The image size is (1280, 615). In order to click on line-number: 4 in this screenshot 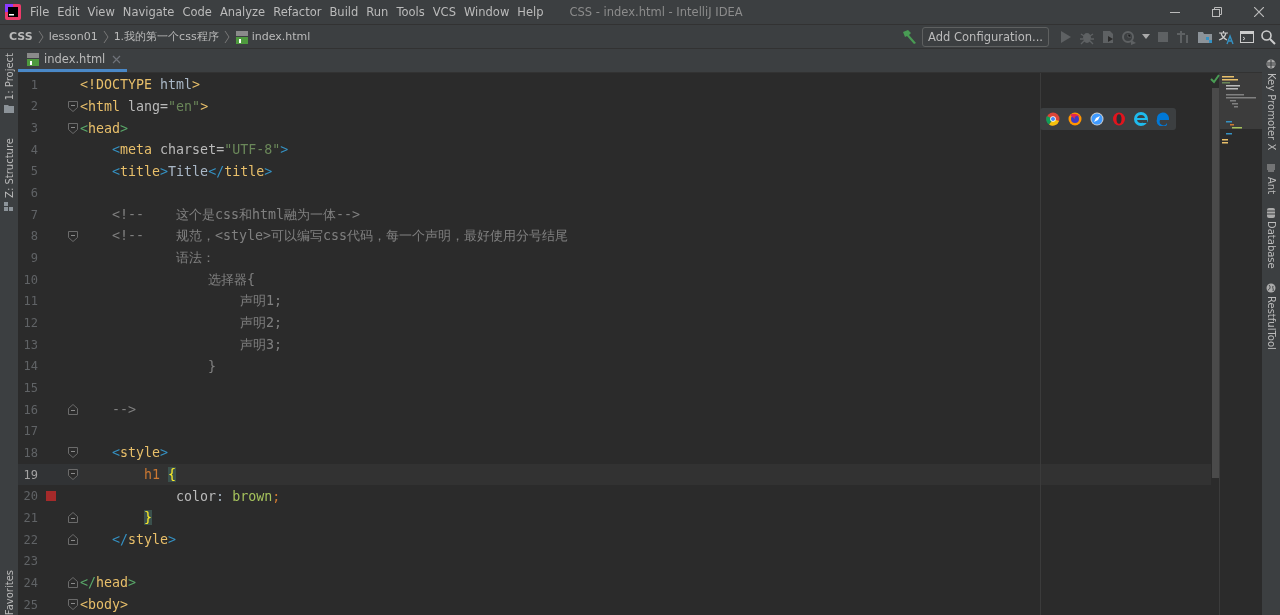, I will do `click(33, 149)`.